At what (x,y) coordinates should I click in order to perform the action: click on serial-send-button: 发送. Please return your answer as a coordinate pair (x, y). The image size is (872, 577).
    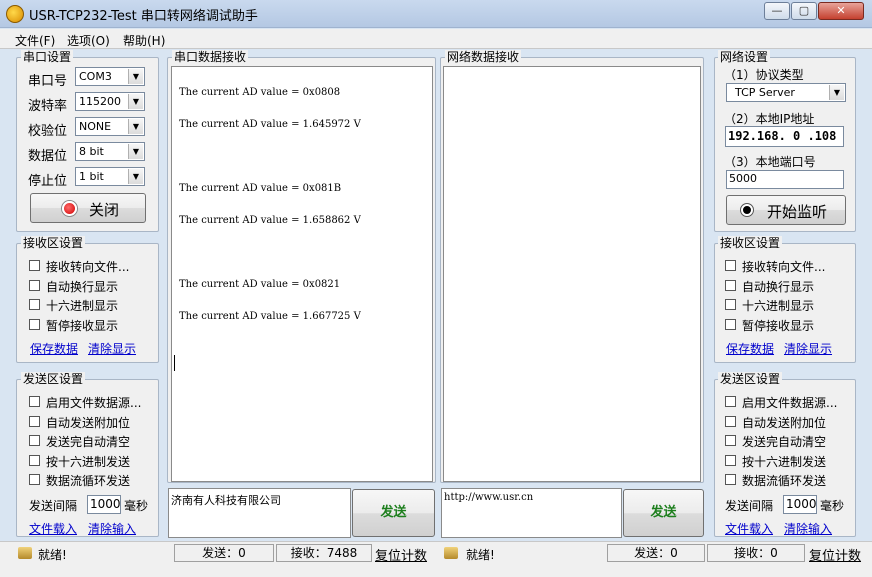
    Looking at the image, I should click on (393, 513).